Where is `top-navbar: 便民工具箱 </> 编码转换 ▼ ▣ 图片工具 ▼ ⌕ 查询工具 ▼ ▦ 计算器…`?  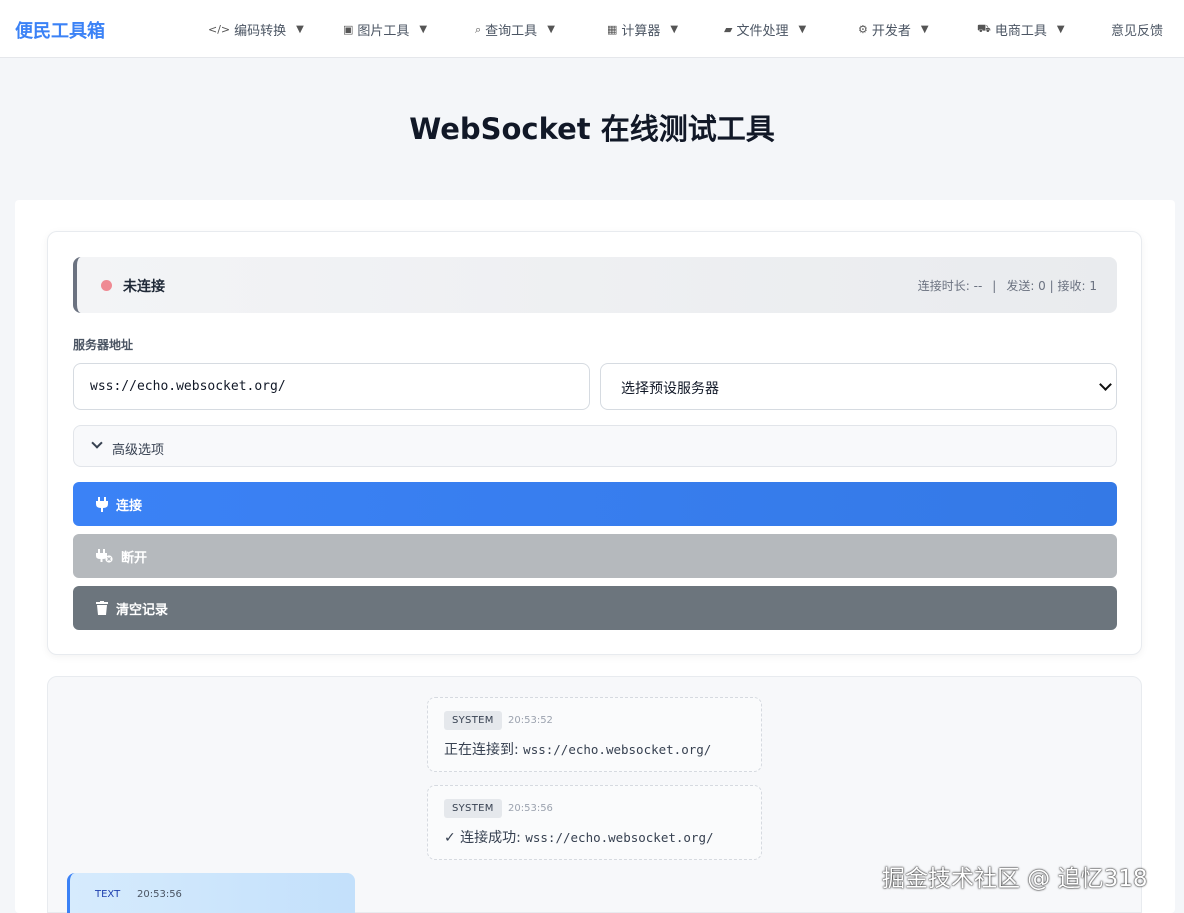 top-navbar: 便民工具箱 </> 编码转换 ▼ ▣ 图片工具 ▼ ⌕ 查询工具 ▼ ▦ 计算器… is located at coordinates (592, 29).